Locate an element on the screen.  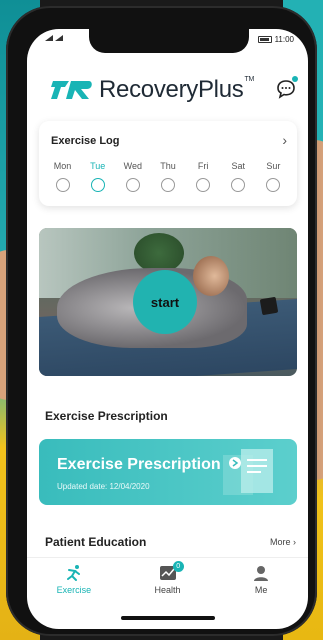
tab-me: Me is located at coordinates (261, 580).